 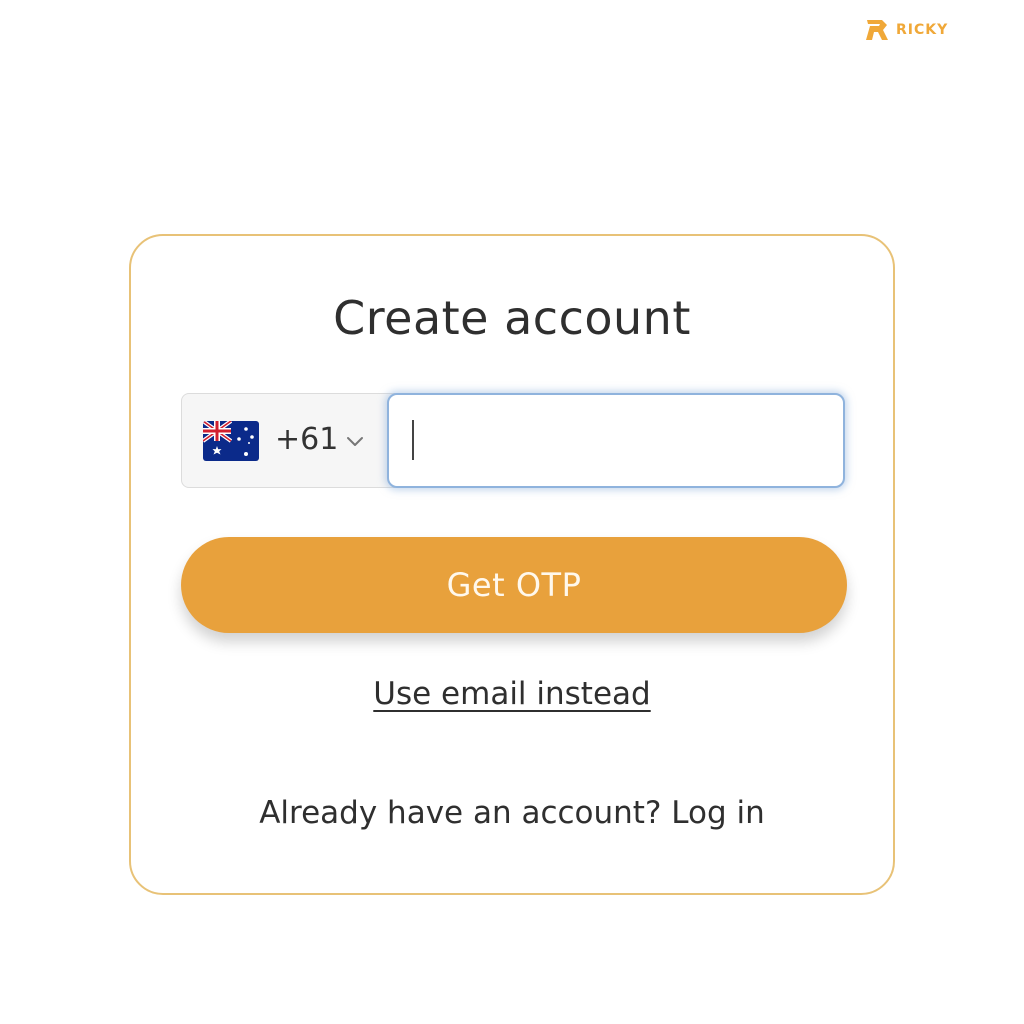 What do you see at coordinates (231, 441) in the screenshot?
I see `australia-flag-icon` at bounding box center [231, 441].